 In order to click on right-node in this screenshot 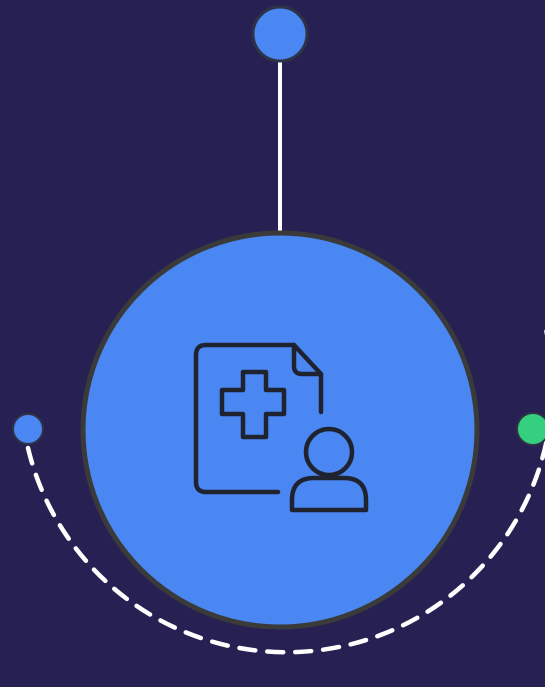, I will do `click(530, 429)`.